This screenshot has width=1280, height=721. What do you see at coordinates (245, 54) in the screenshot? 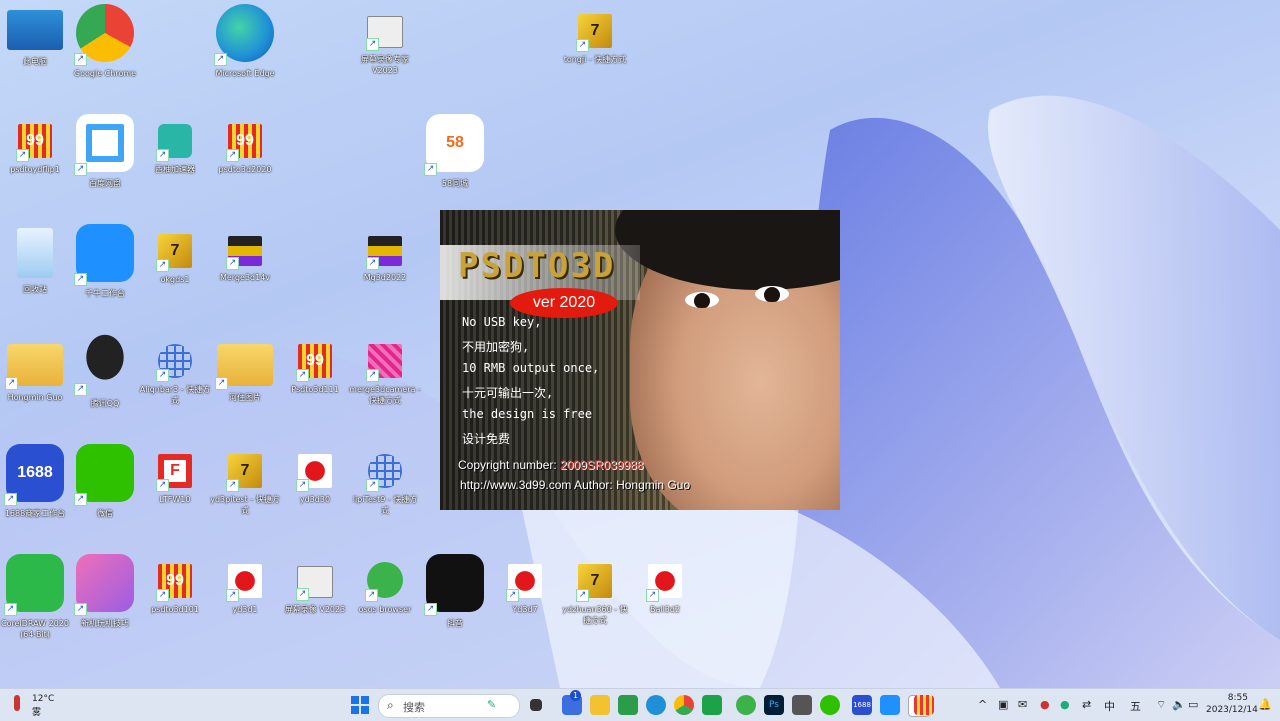
I see `desktop-icon-2: ↗ Microsoft Edge` at bounding box center [245, 54].